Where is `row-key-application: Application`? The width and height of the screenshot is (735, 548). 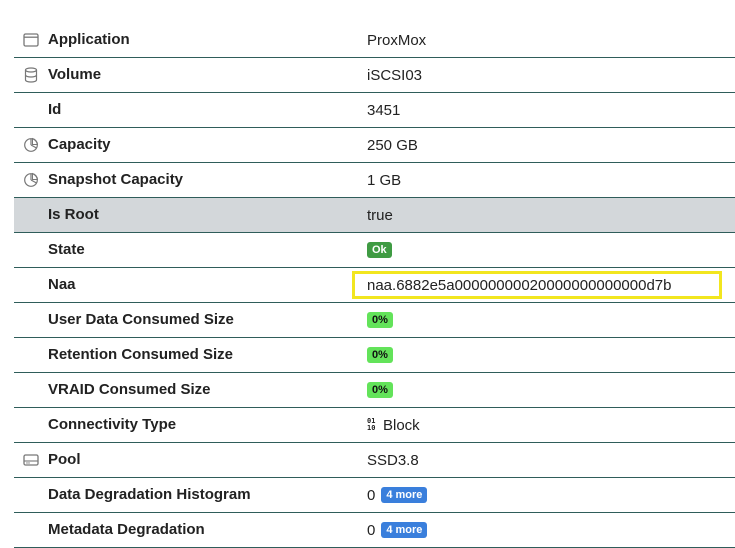 row-key-application: Application is located at coordinates (89, 39).